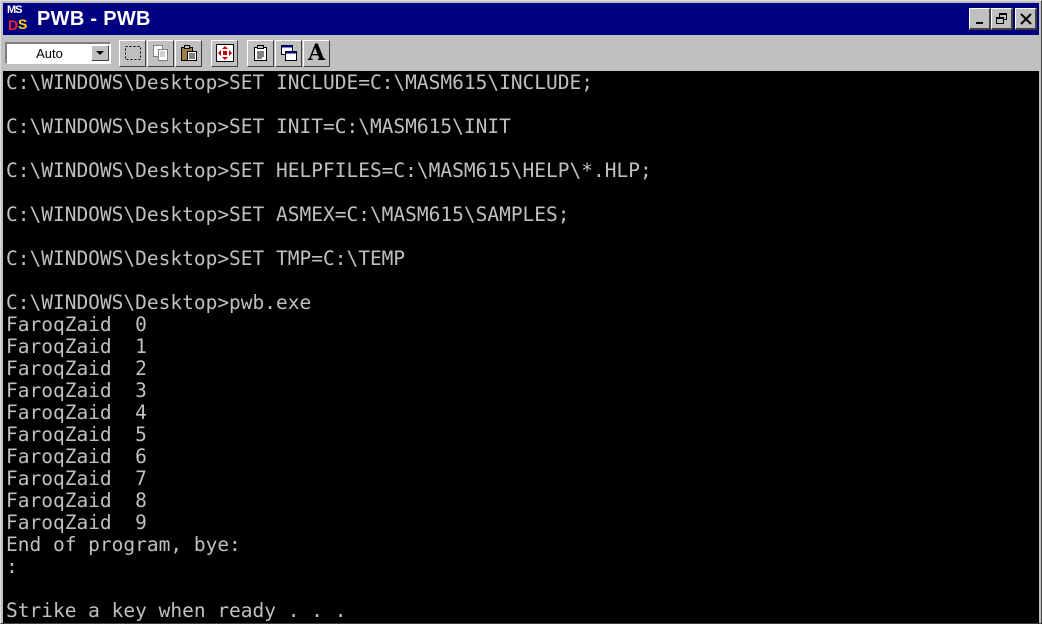 The image size is (1042, 624). I want to click on icon-s-text: S, so click(23, 24).